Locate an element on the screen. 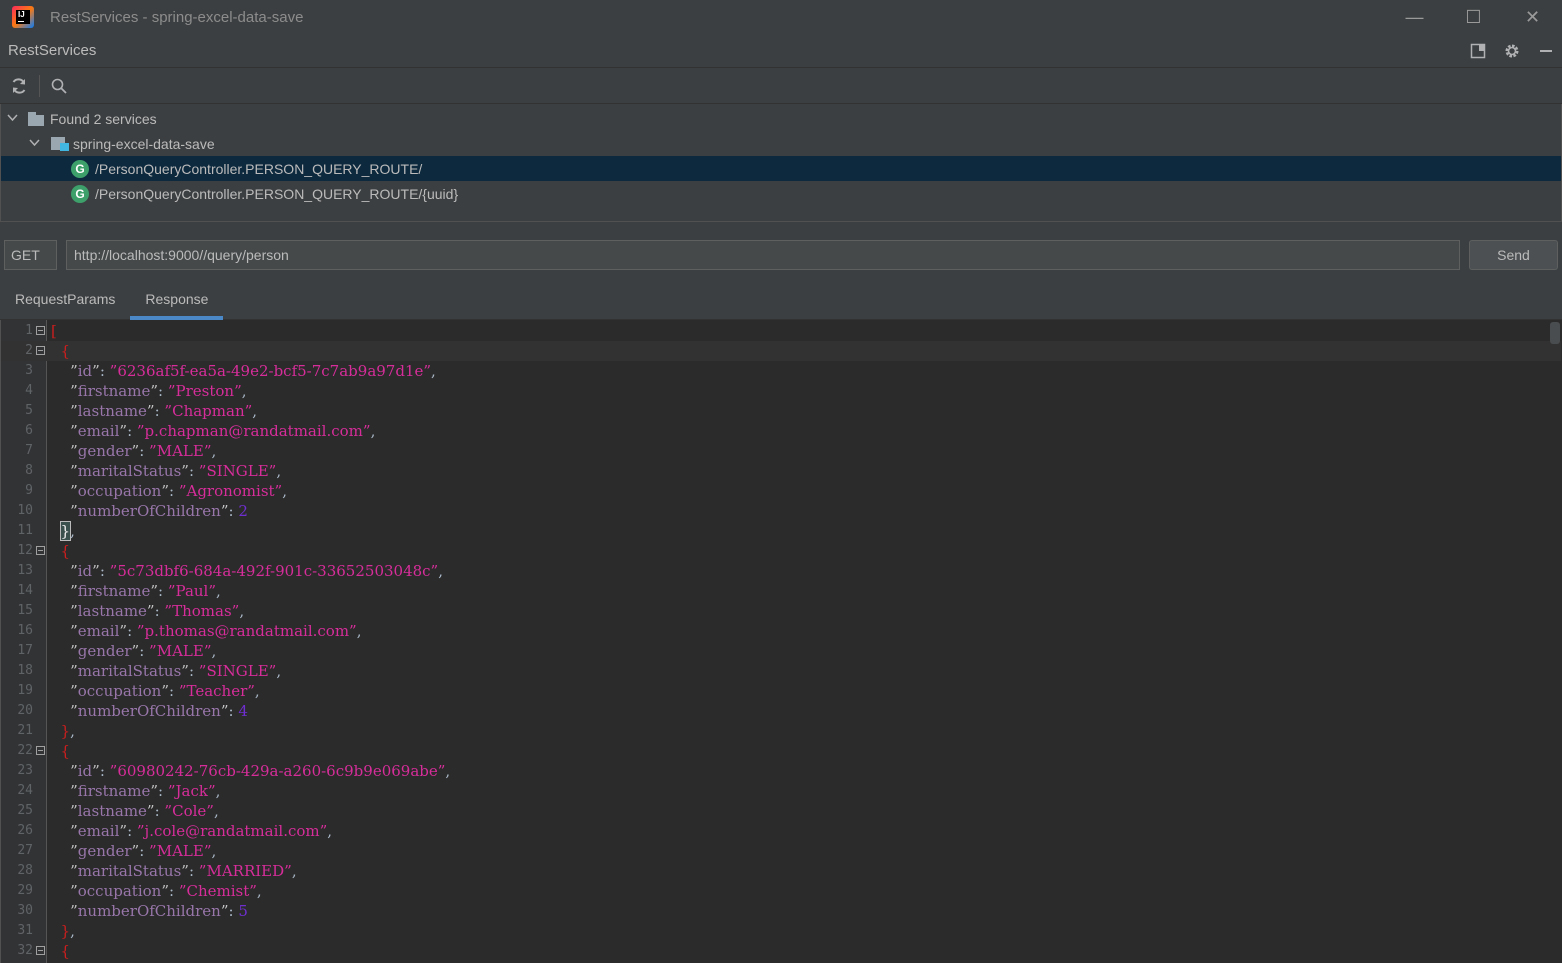  line-number: 15 is located at coordinates (25, 610).